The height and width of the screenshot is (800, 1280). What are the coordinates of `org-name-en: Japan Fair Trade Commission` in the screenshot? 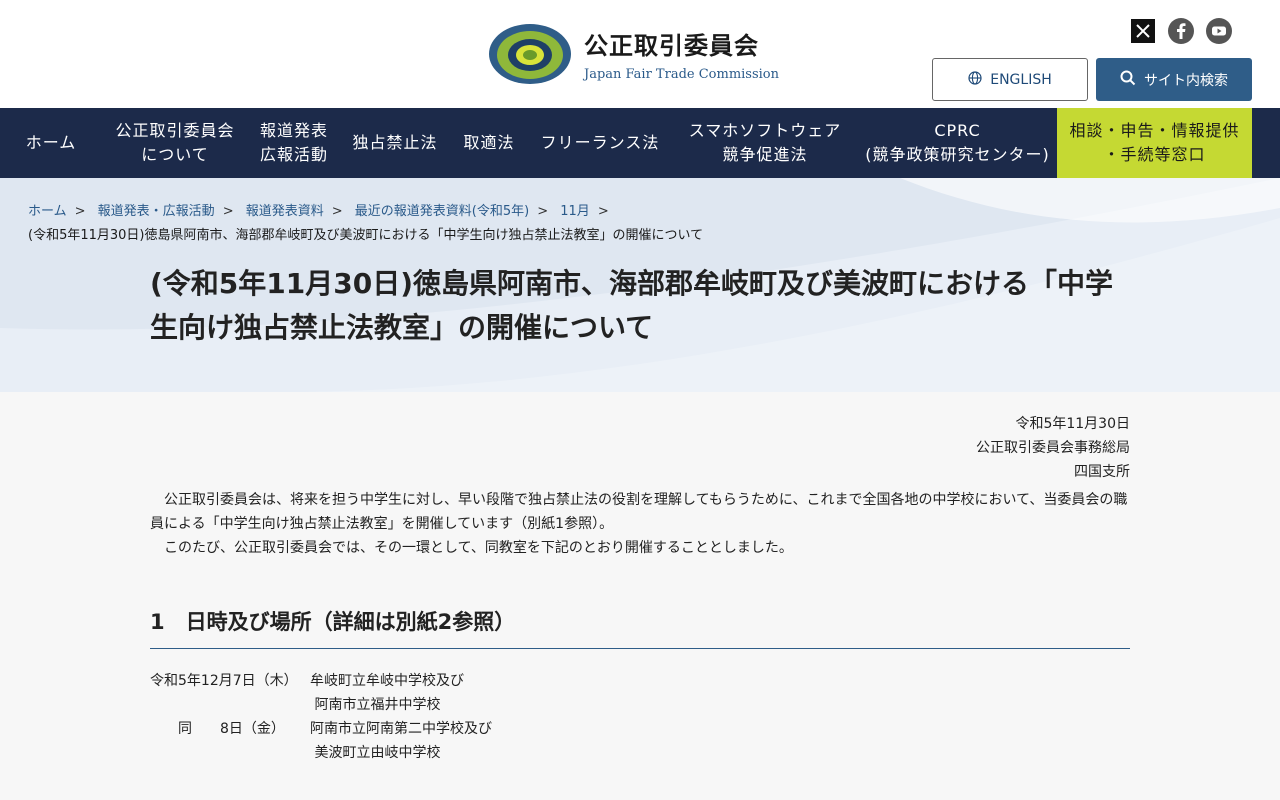 It's located at (681, 74).